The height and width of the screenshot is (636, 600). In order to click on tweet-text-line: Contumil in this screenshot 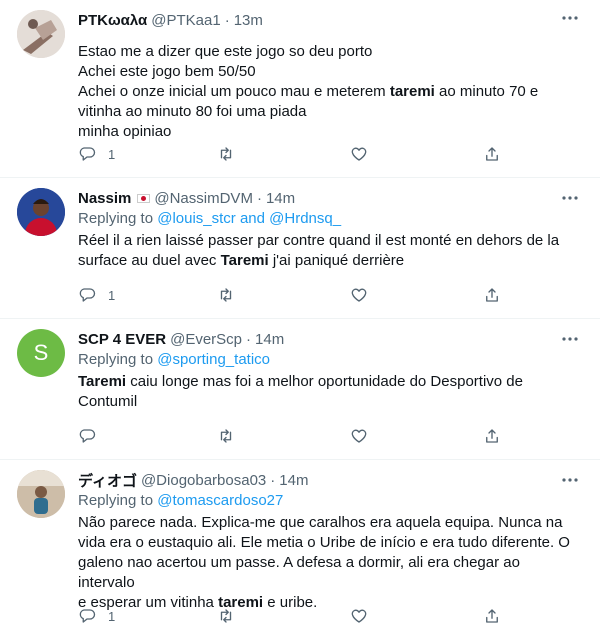, I will do `click(108, 401)`.